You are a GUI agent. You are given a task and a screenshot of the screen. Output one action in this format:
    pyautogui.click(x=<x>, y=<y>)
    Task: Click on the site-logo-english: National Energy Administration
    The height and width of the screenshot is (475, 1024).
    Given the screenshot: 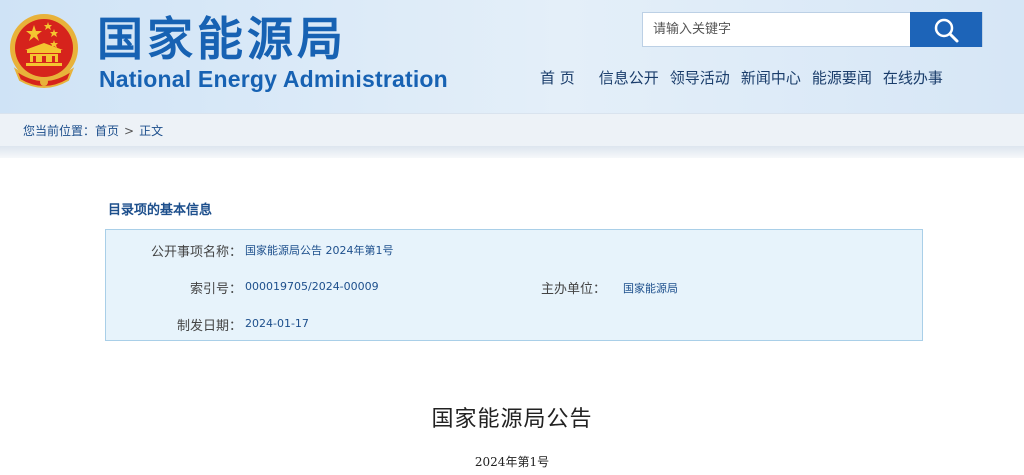 What is the action you would take?
    pyautogui.click(x=273, y=79)
    